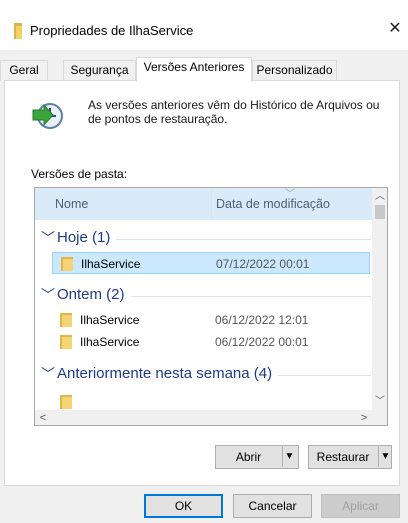 This screenshot has height=523, width=408. What do you see at coordinates (379, 417) in the screenshot?
I see `scroll-corner` at bounding box center [379, 417].